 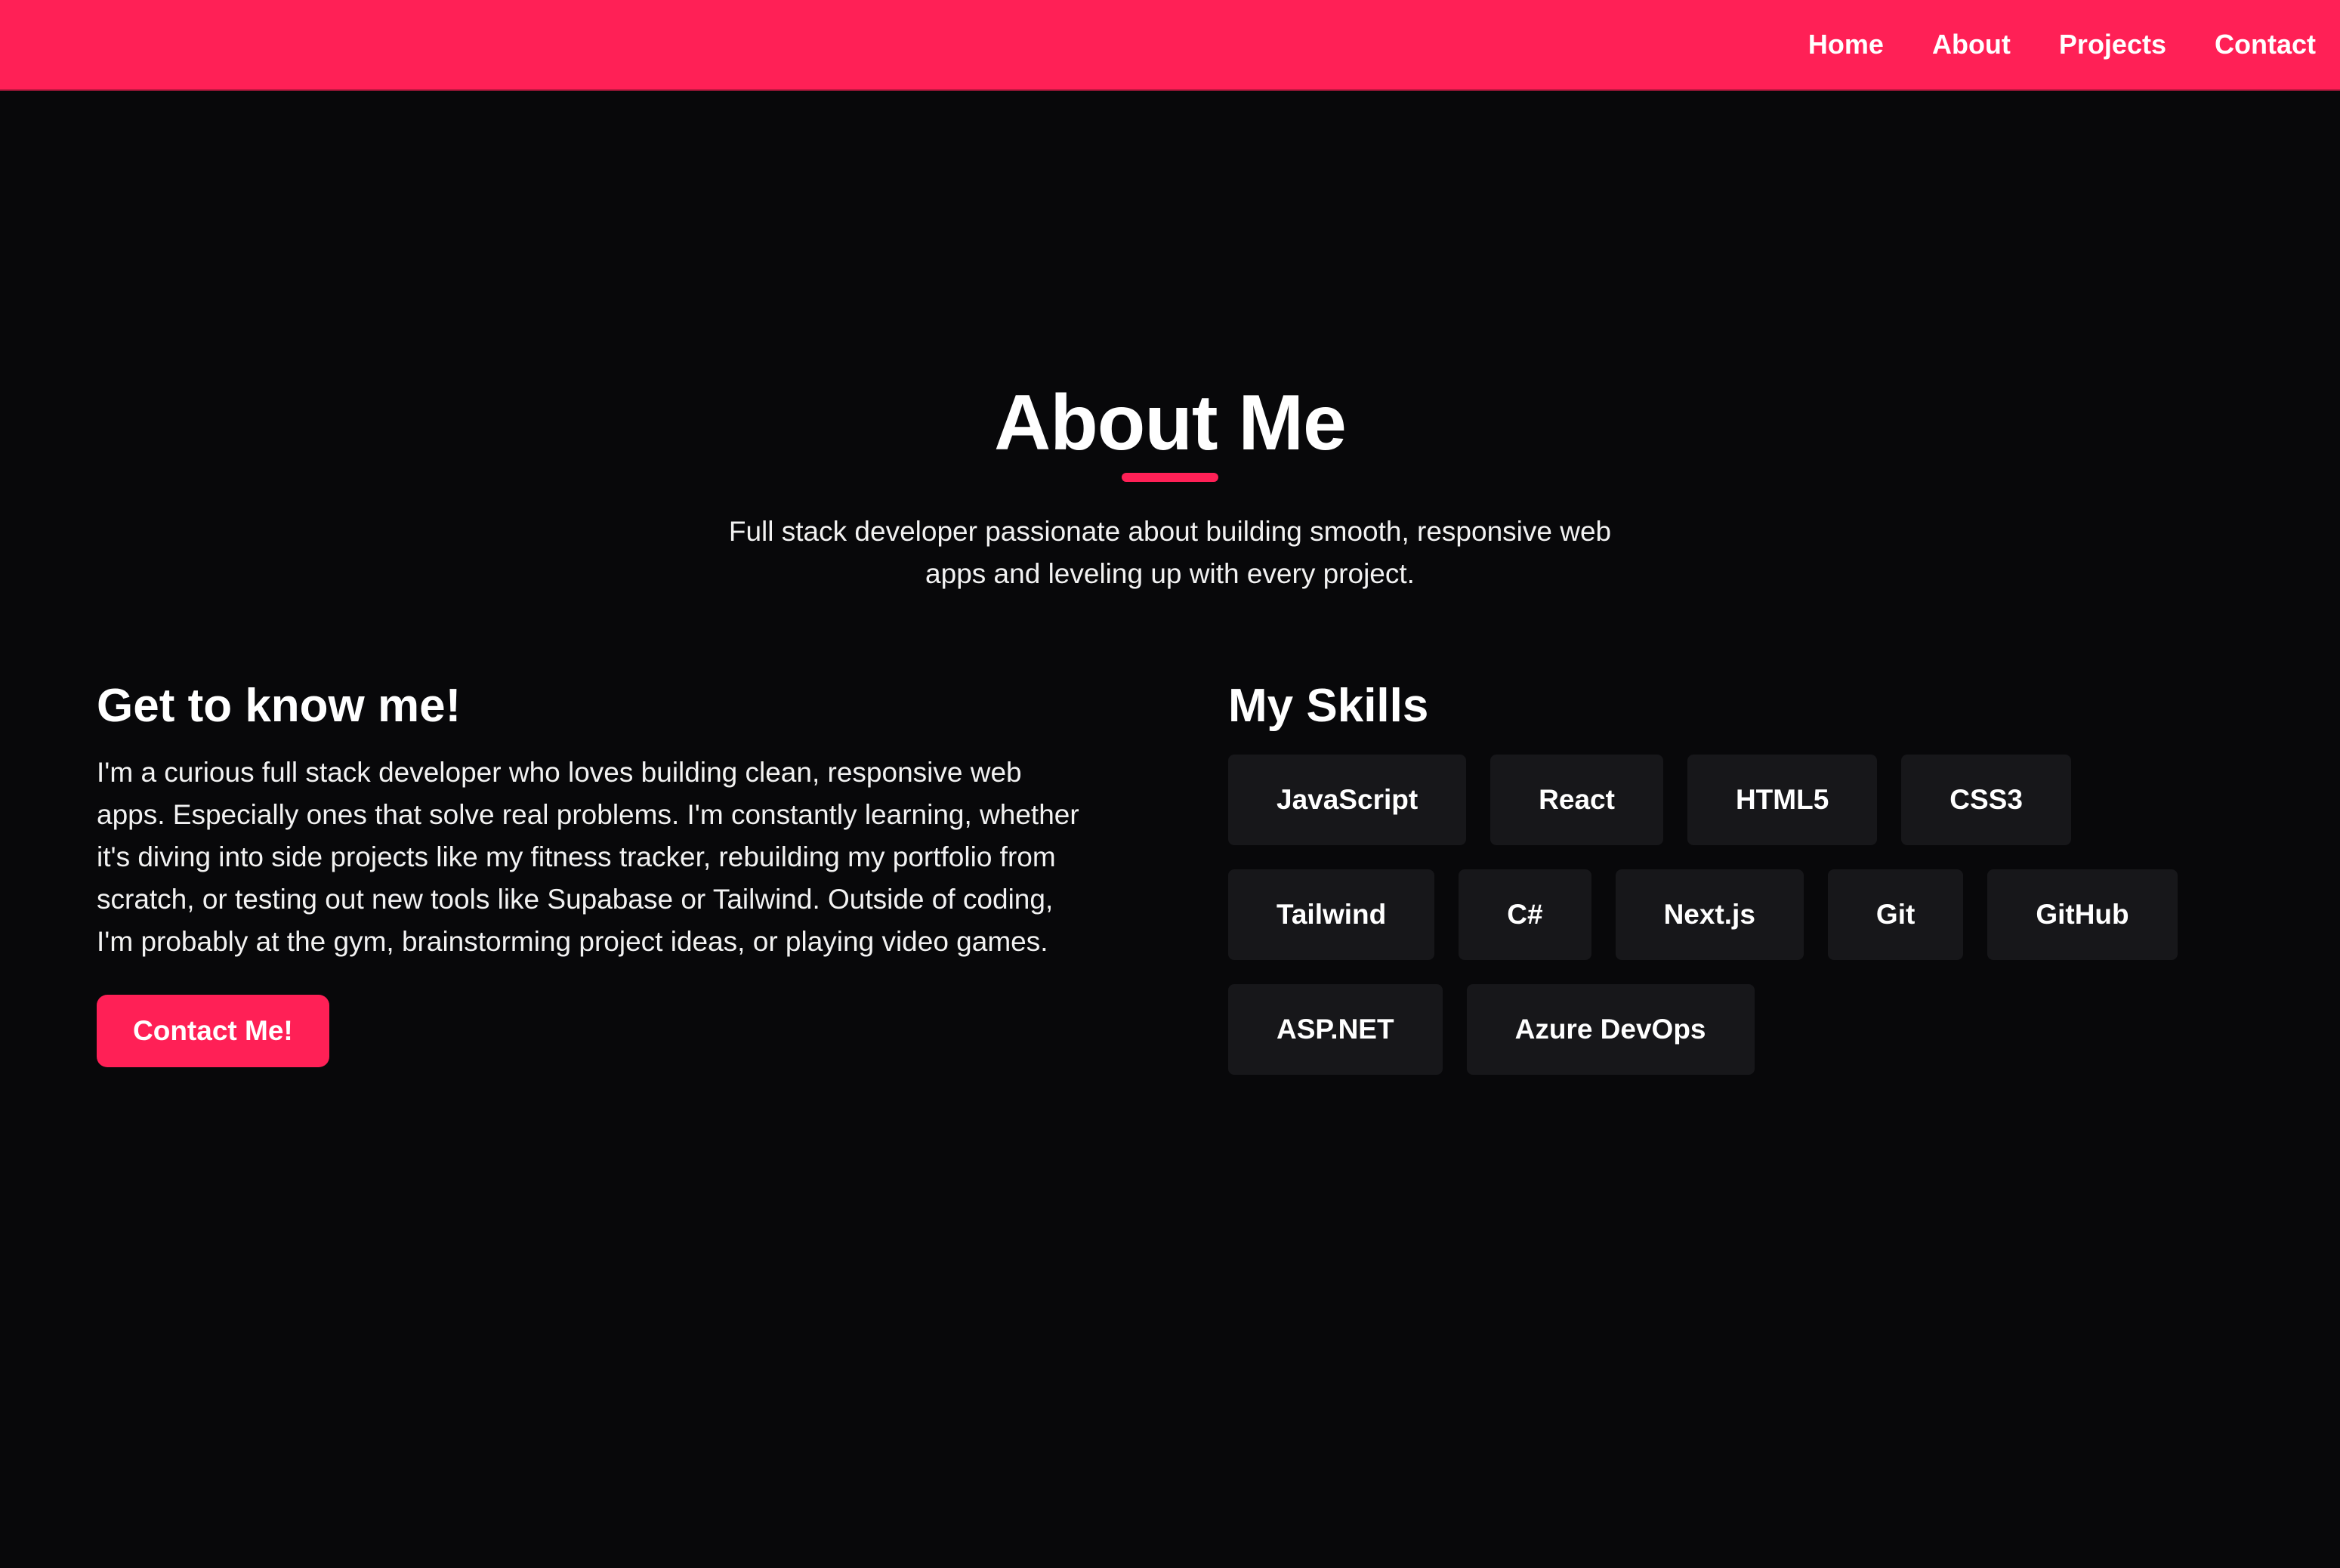 I want to click on top-navbar: Home About Projects Contact, so click(x=1170, y=45).